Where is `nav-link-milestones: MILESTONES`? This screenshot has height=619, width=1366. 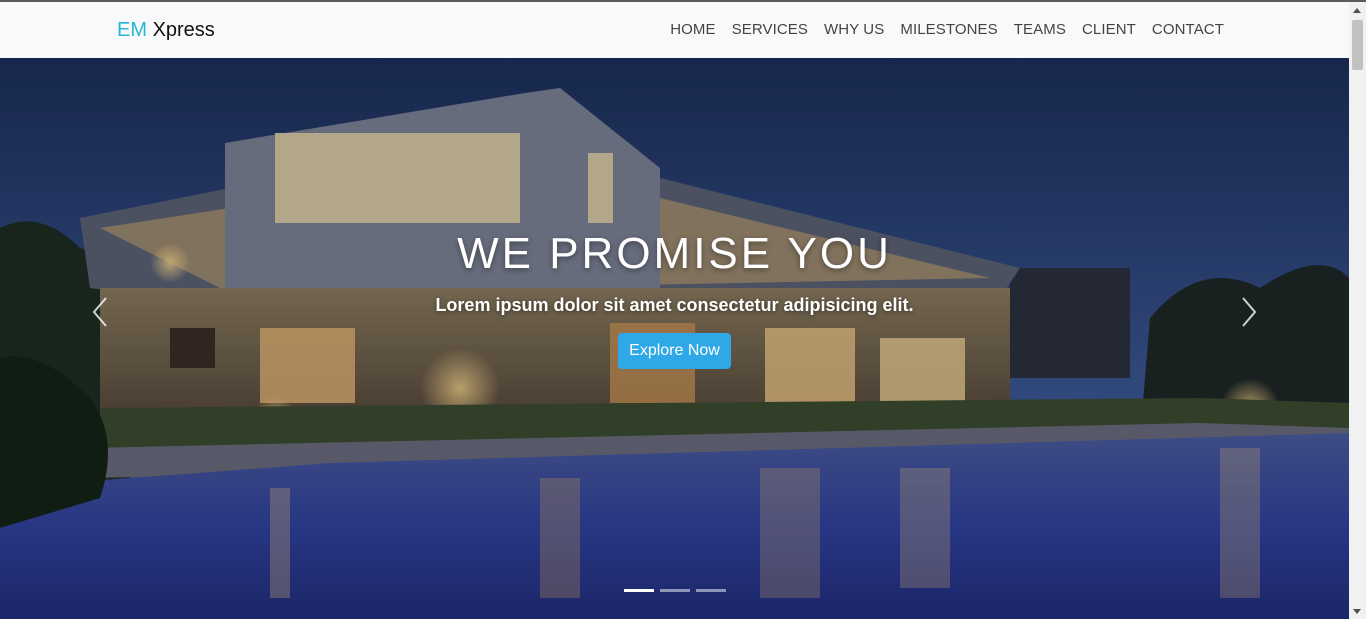 nav-link-milestones: MILESTONES is located at coordinates (948, 30).